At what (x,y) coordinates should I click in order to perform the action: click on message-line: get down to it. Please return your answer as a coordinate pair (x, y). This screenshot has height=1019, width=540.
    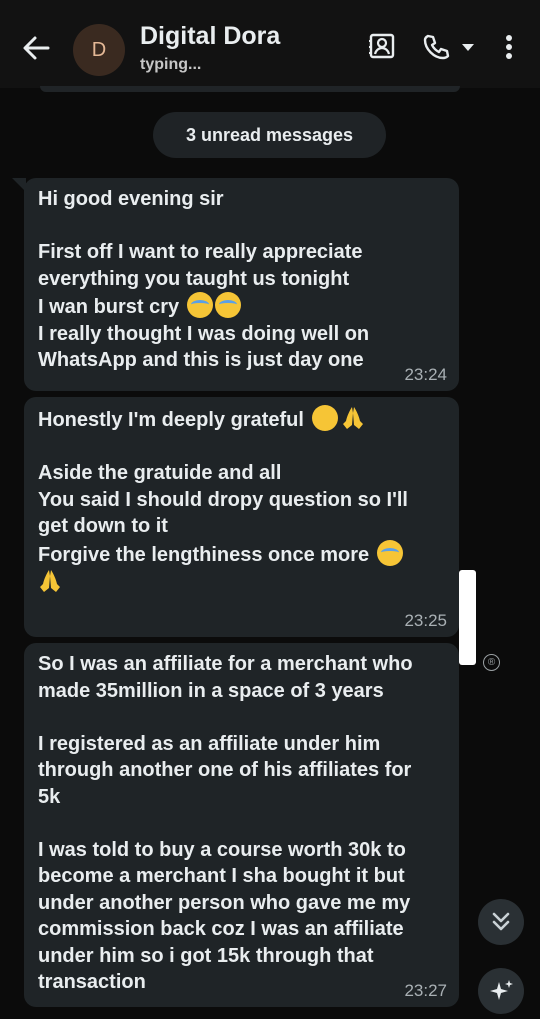
    Looking at the image, I should click on (103, 526).